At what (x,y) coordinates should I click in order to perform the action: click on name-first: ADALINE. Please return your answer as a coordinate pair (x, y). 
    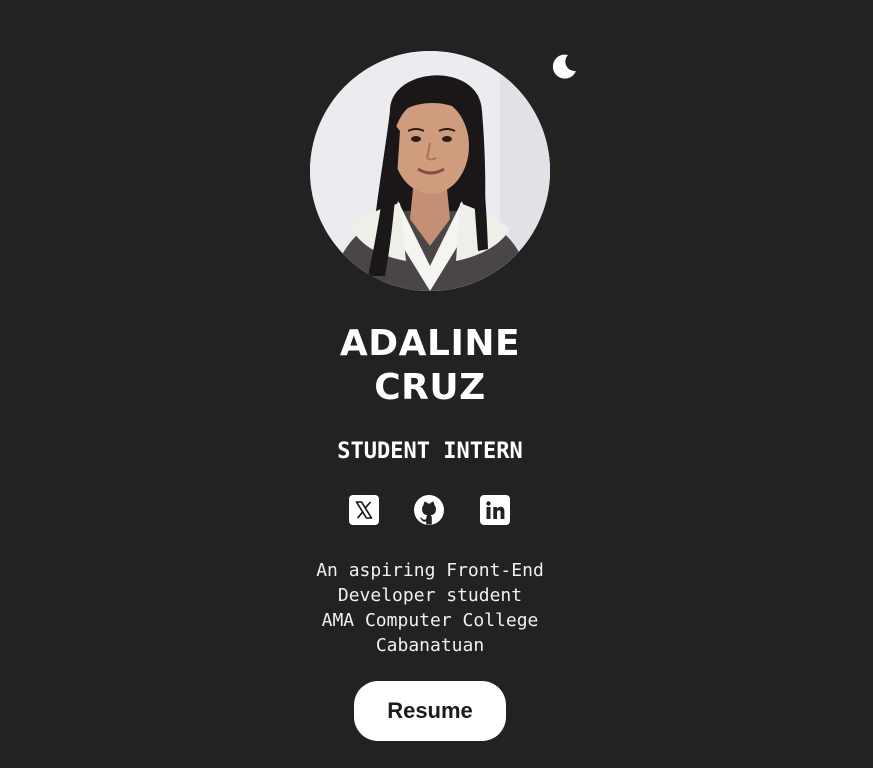
    Looking at the image, I should click on (430, 343).